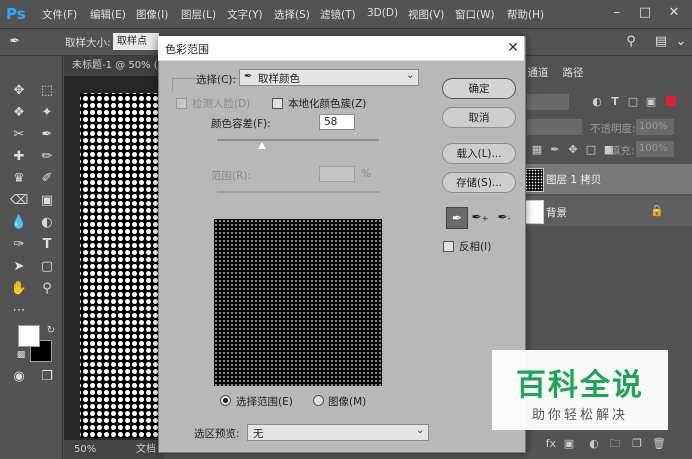 The width and height of the screenshot is (692, 459). I want to click on delete-layer-icon: 🗑, so click(659, 444).